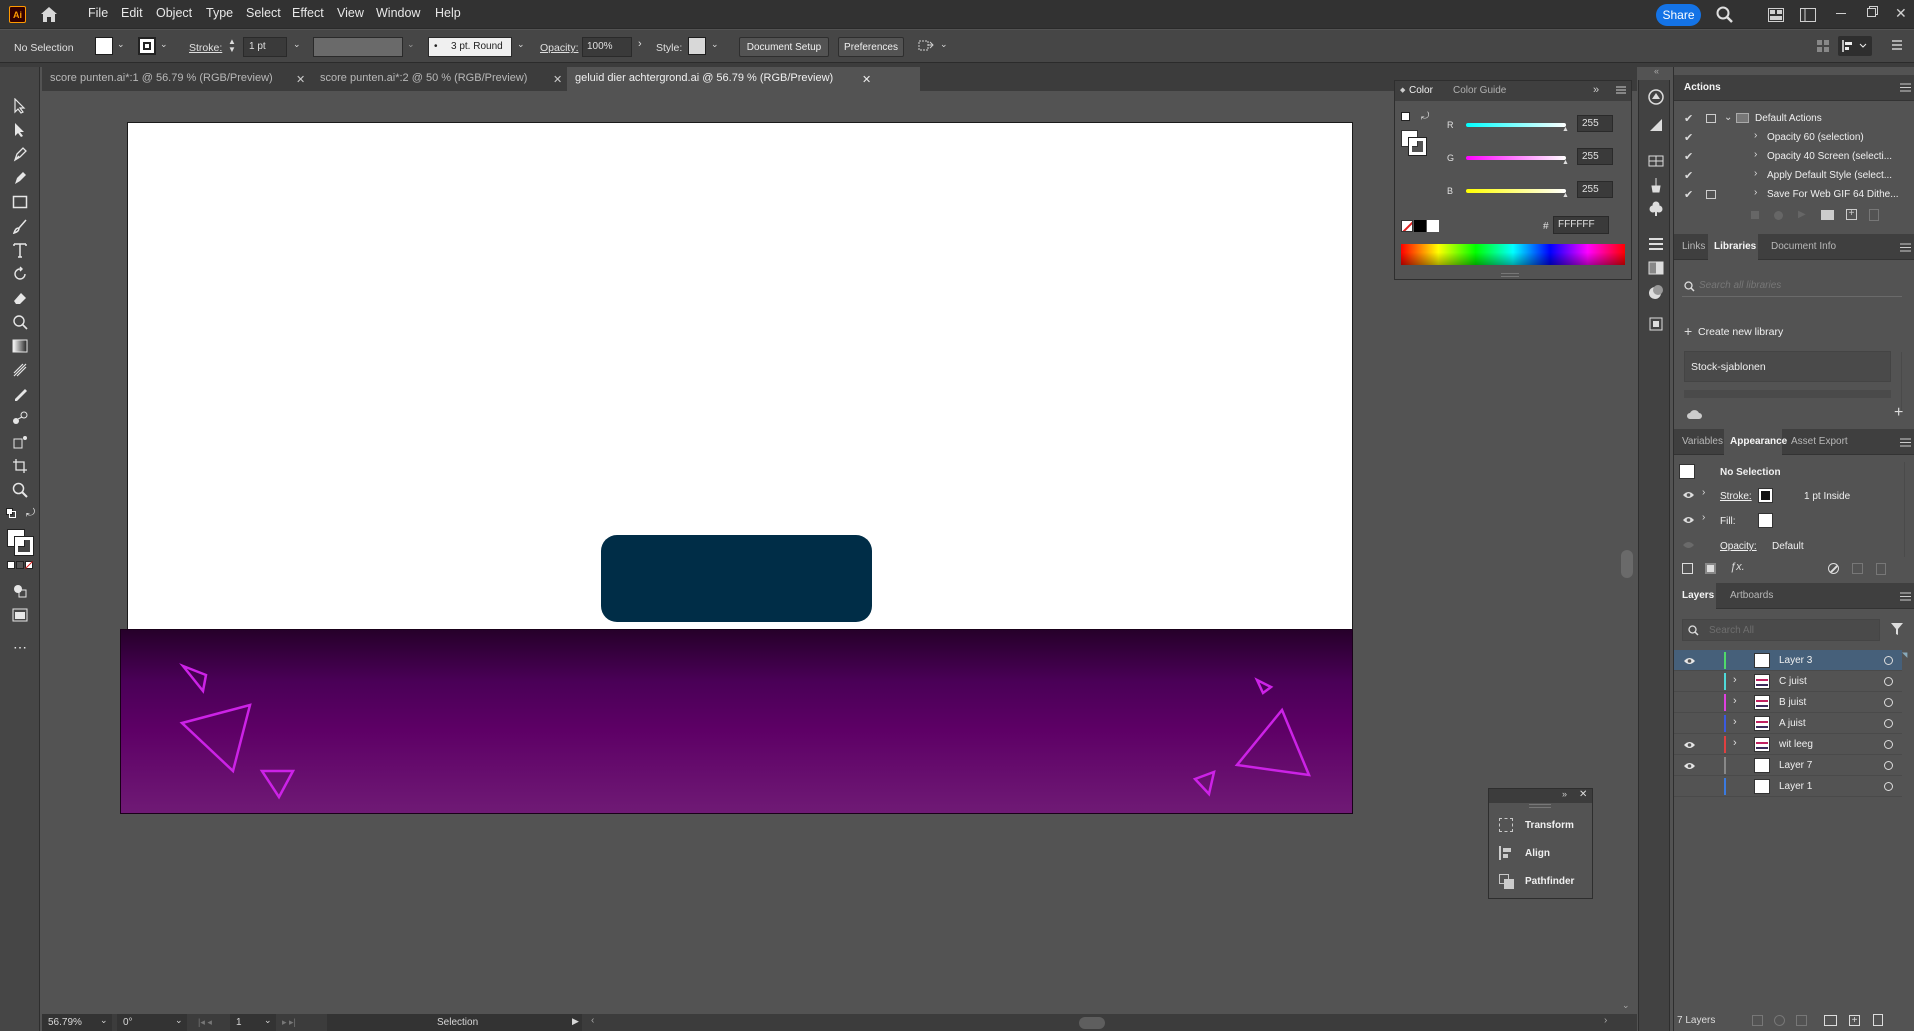  What do you see at coordinates (1808, 15) in the screenshot?
I see `workspace-switcher-icon` at bounding box center [1808, 15].